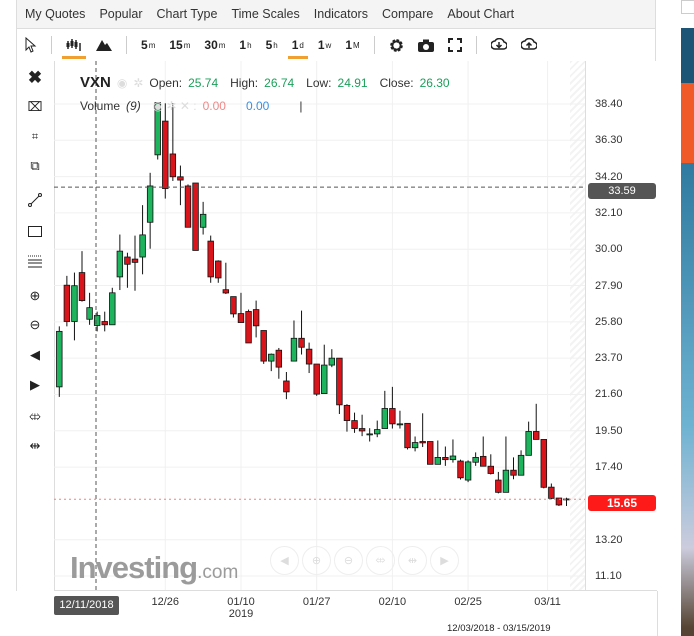 Image resolution: width=694 pixels, height=636 pixels. Describe the element at coordinates (480, 14) in the screenshot. I see `menu-about-chart: About Chart` at that location.